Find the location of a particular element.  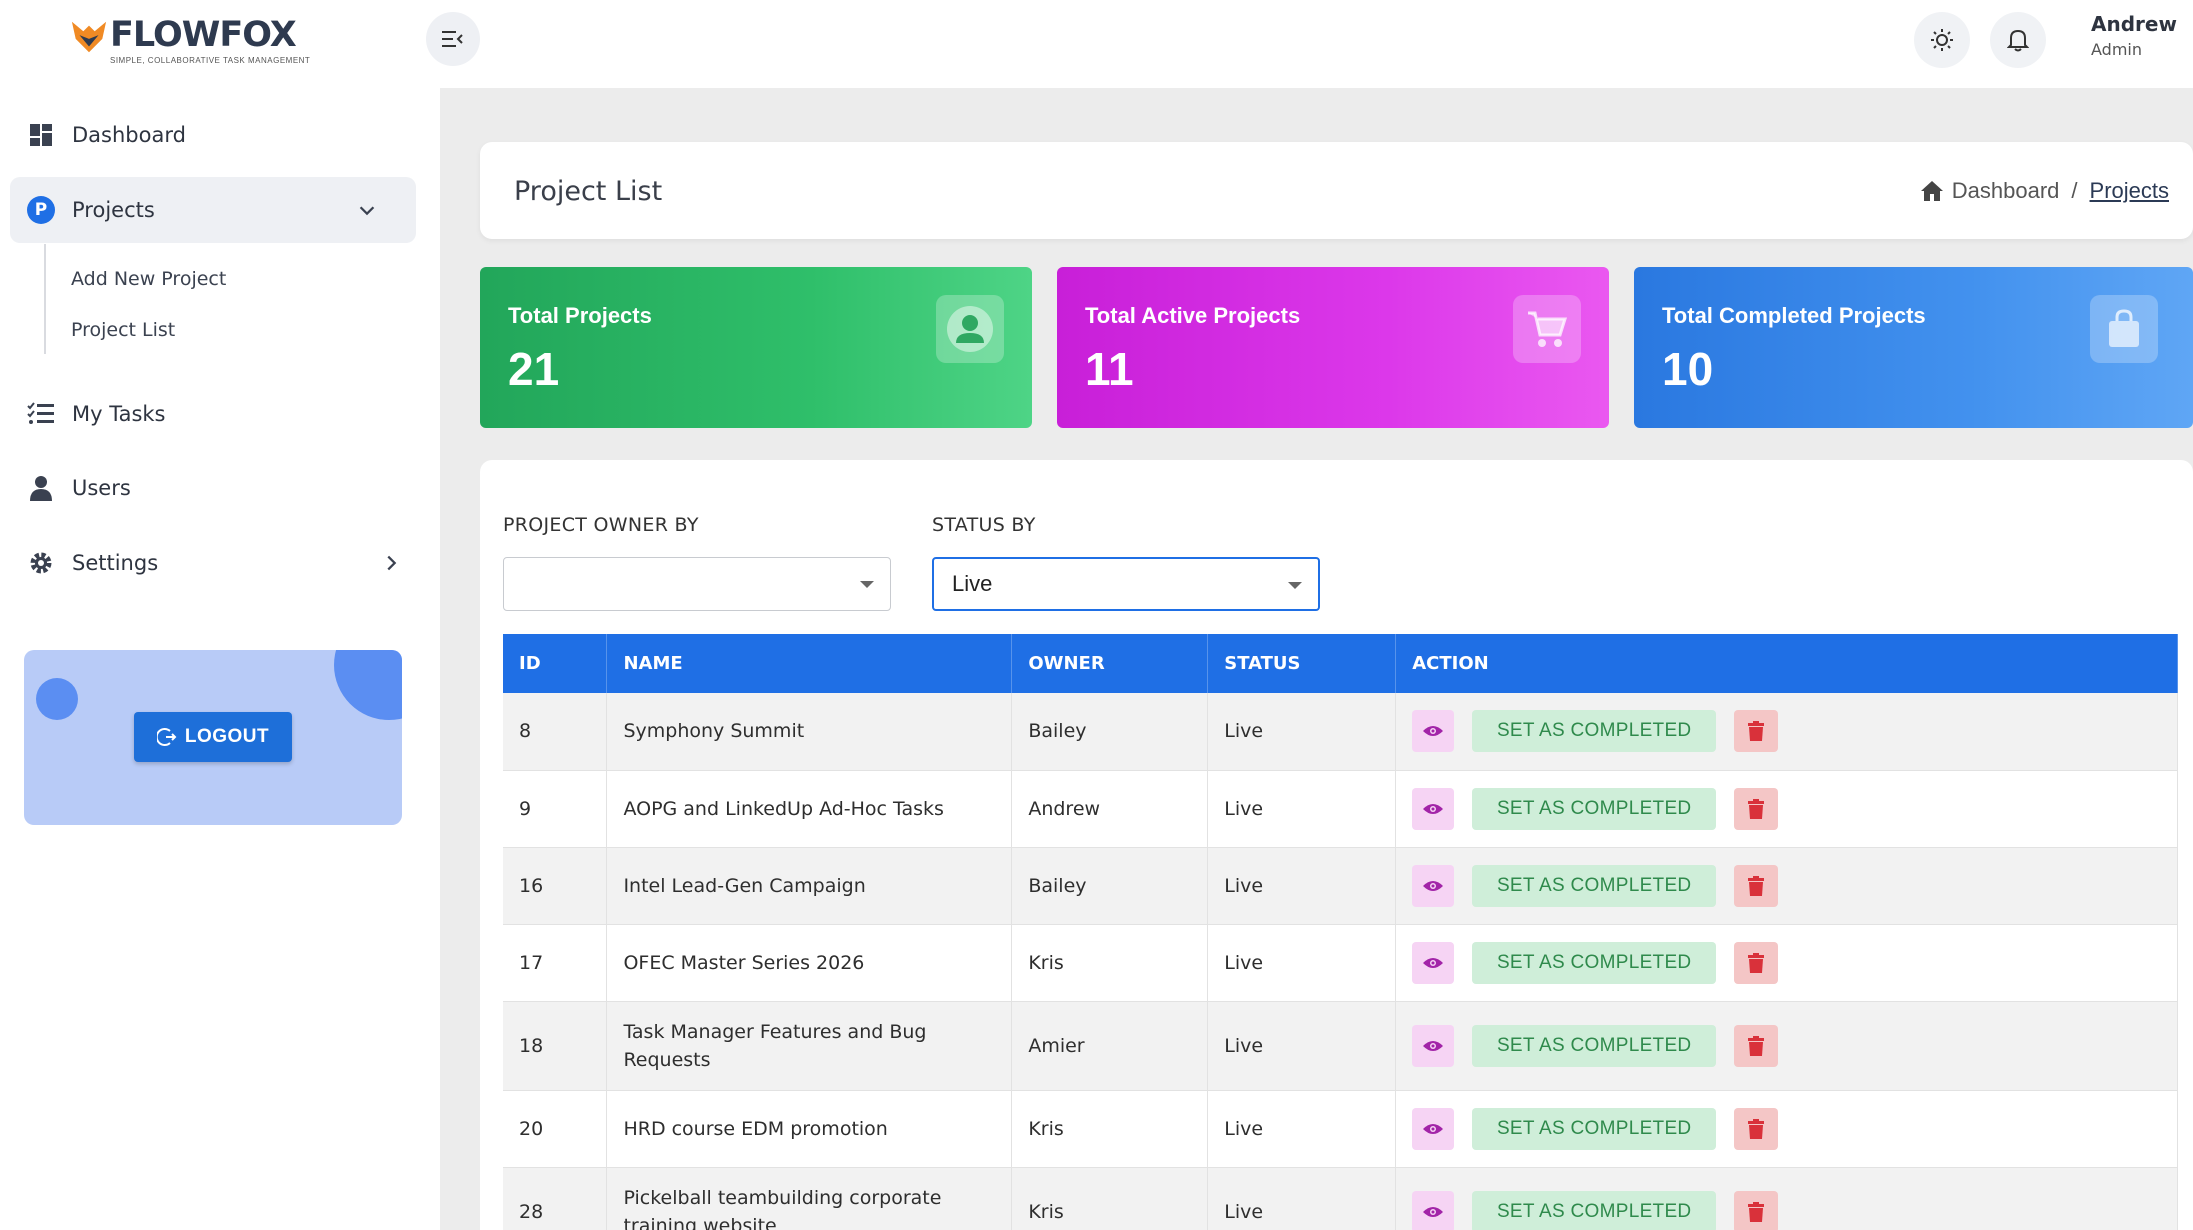

breadcrumb-current: Projects is located at coordinates (2129, 191).